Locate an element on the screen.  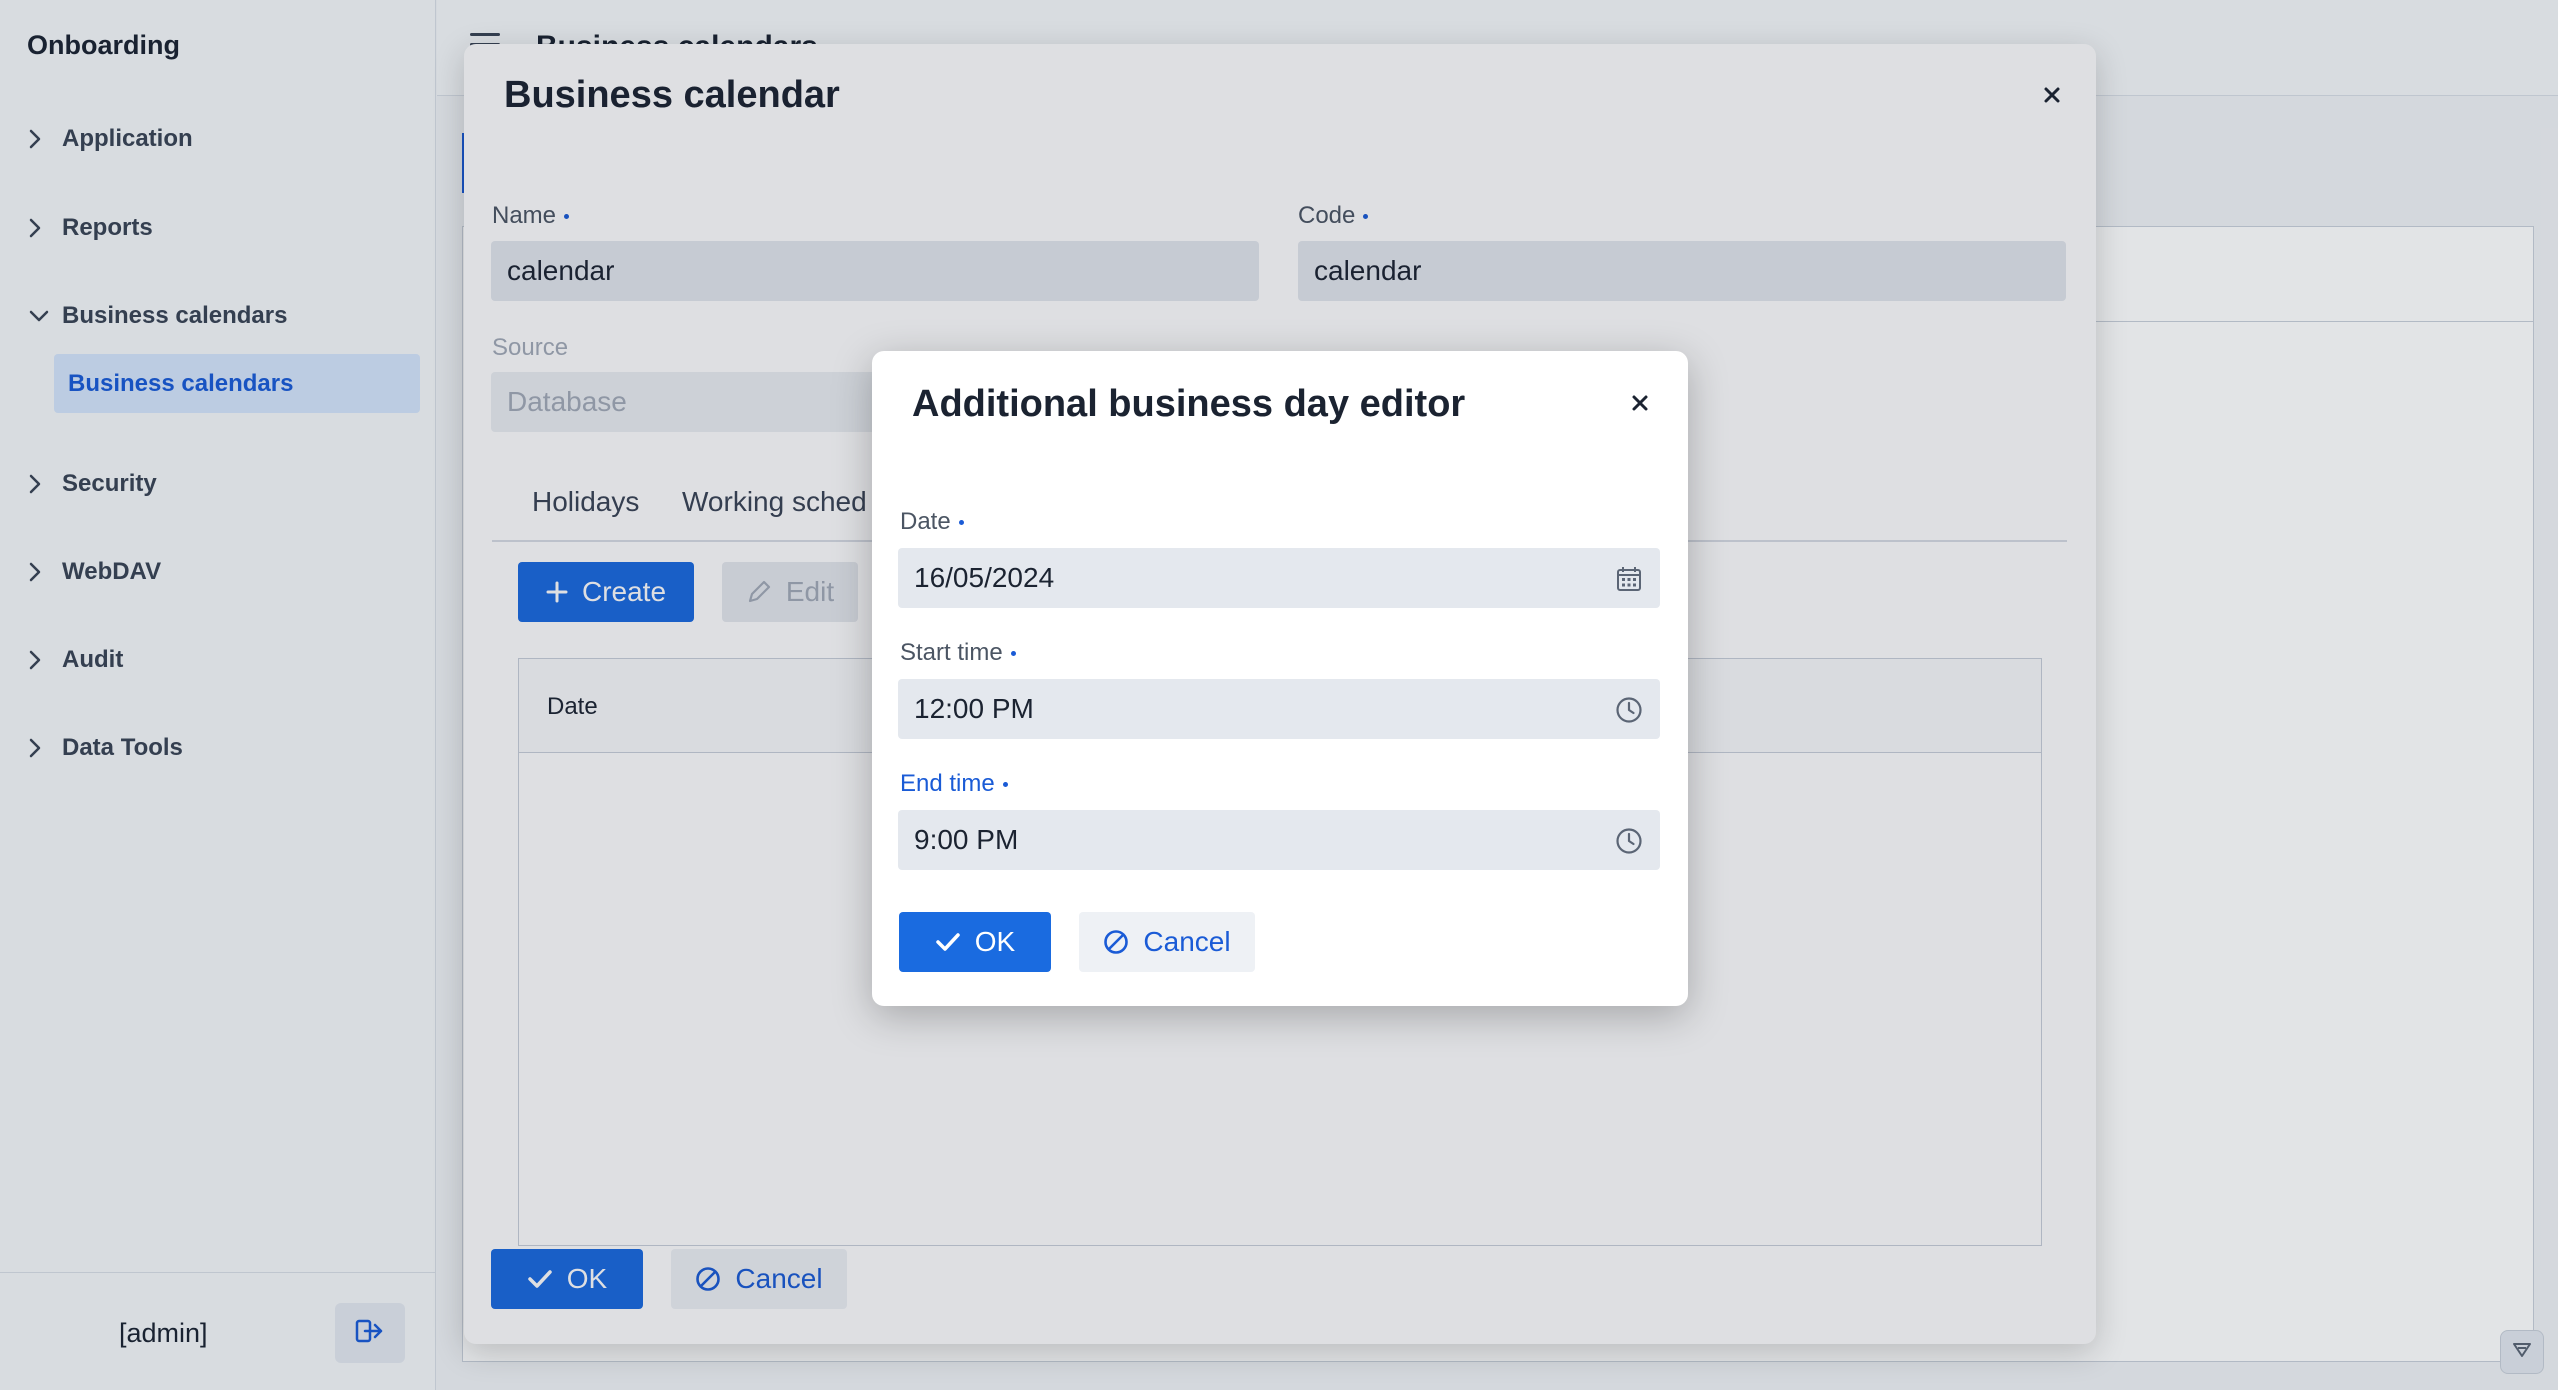
editor-close-button is located at coordinates (1640, 405).